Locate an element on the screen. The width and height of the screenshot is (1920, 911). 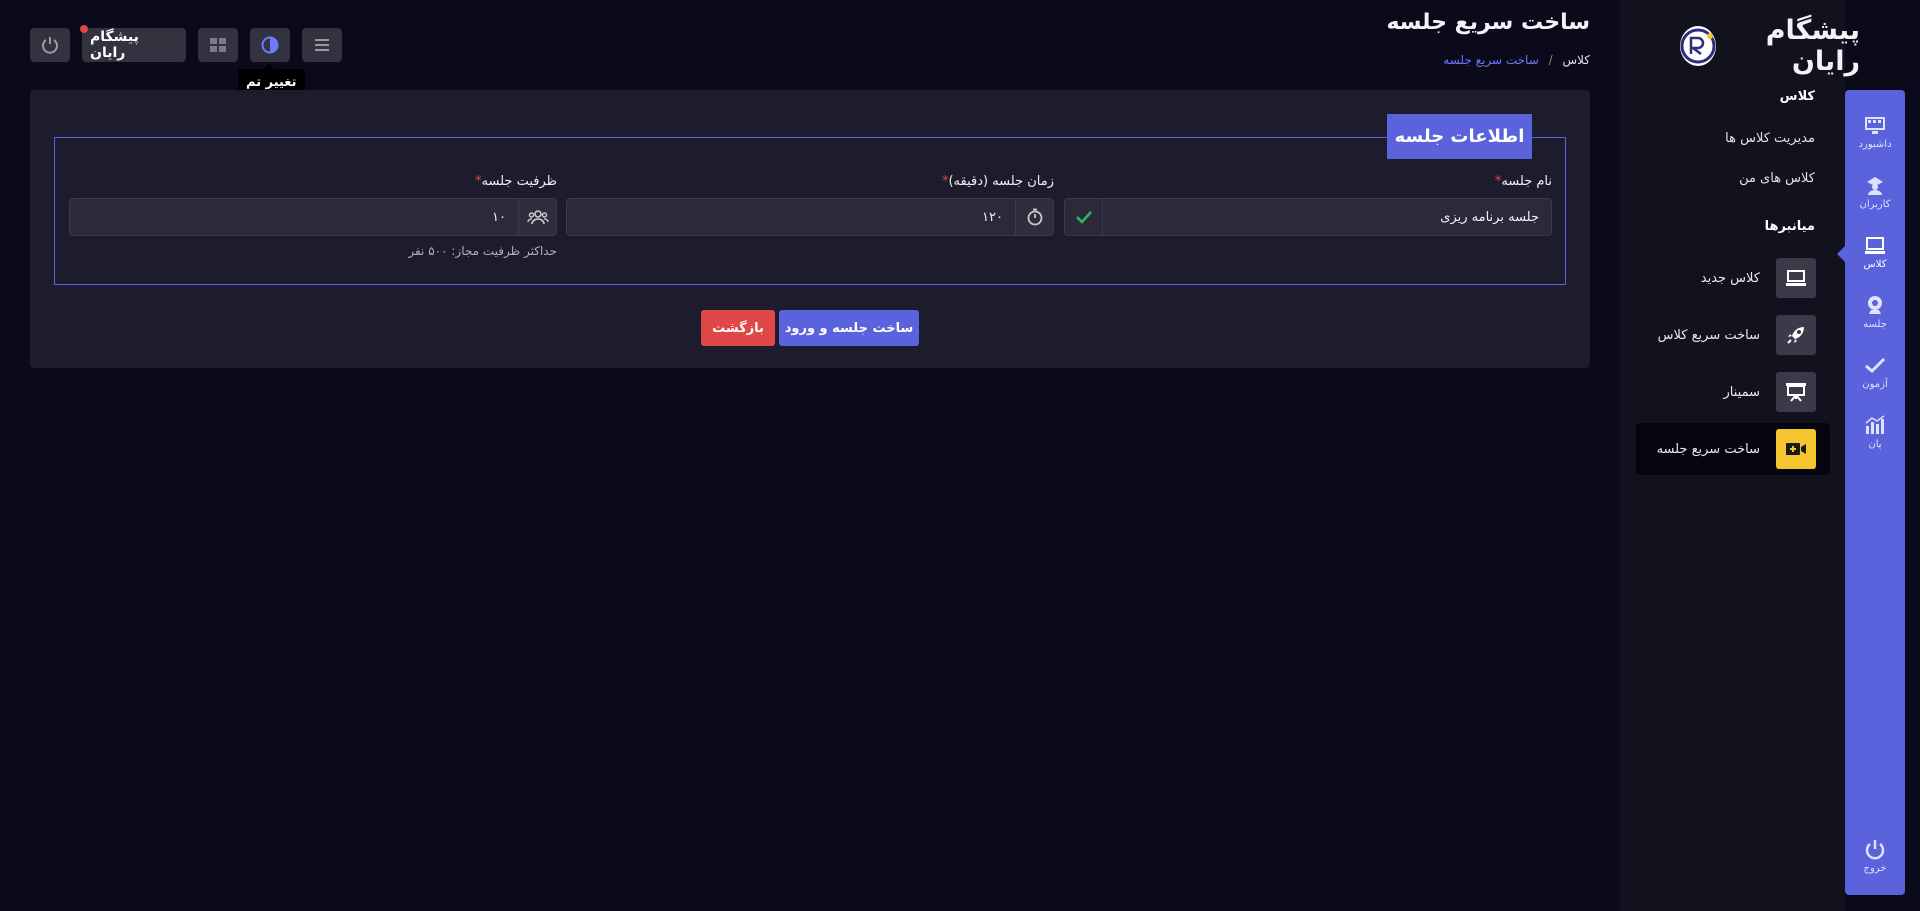
grid-icon is located at coordinates (218, 45).